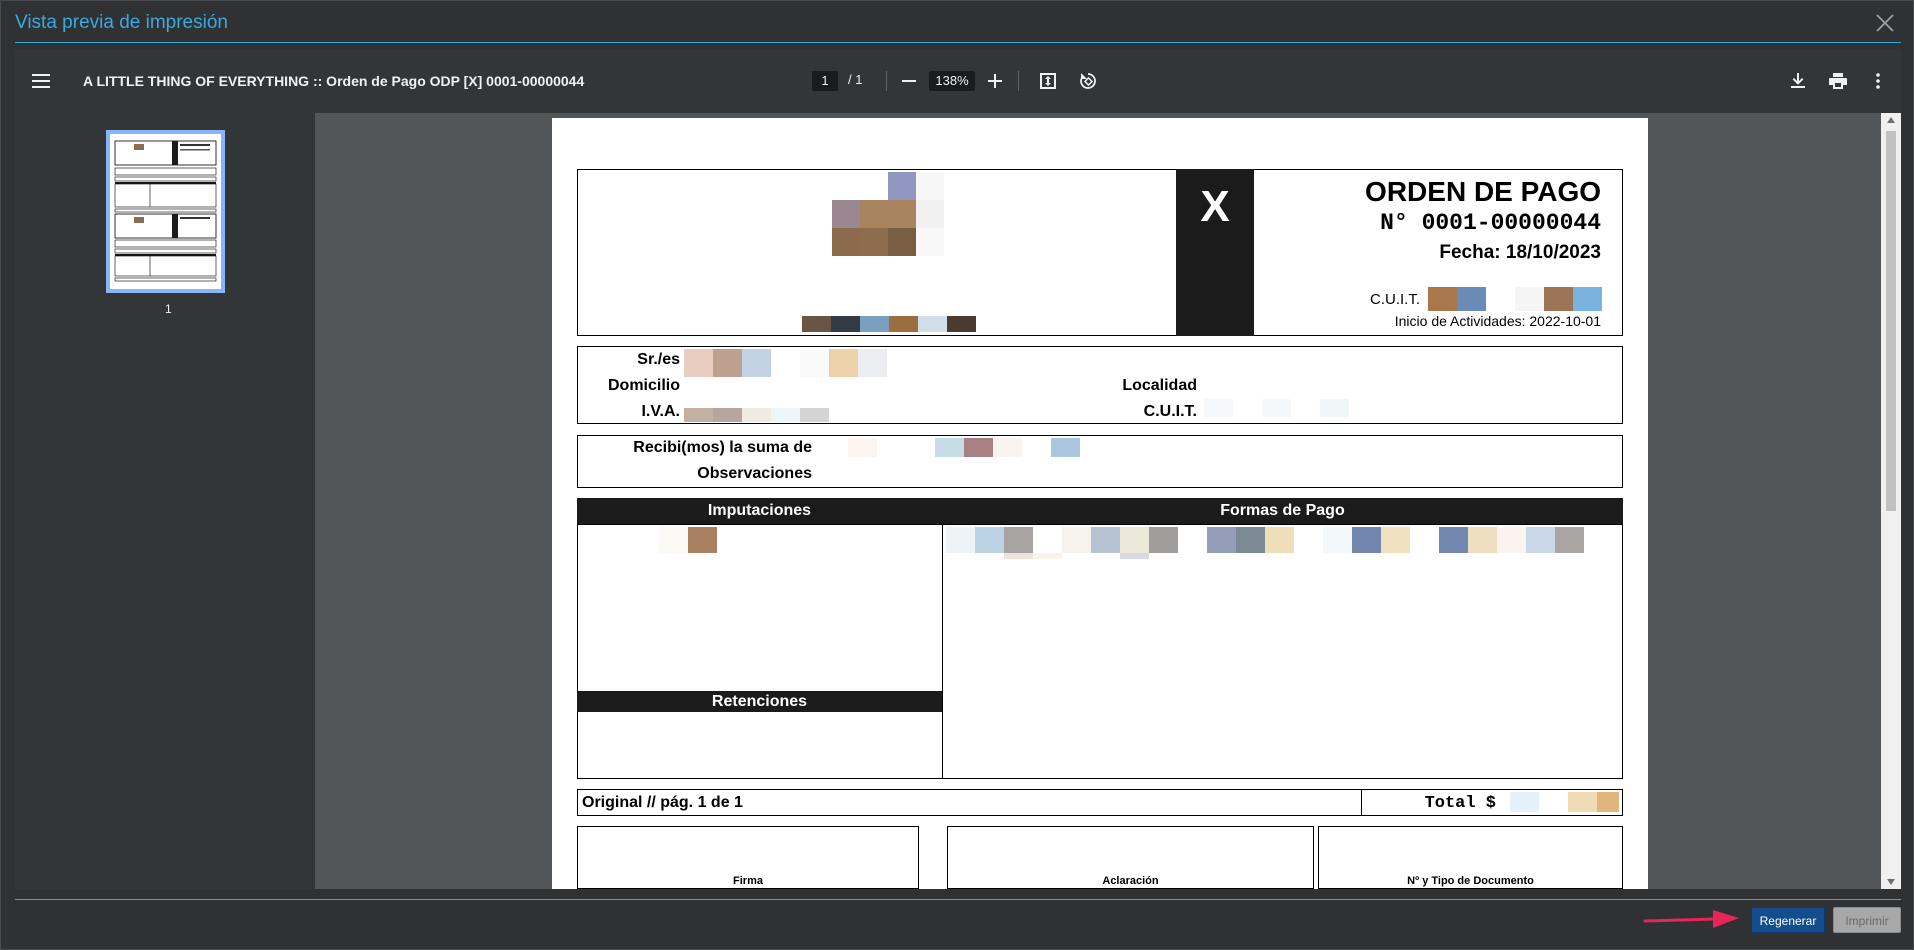 This screenshot has height=950, width=1914. Describe the element at coordinates (1100, 651) in the screenshot. I see `imputations-payments-body` at that location.